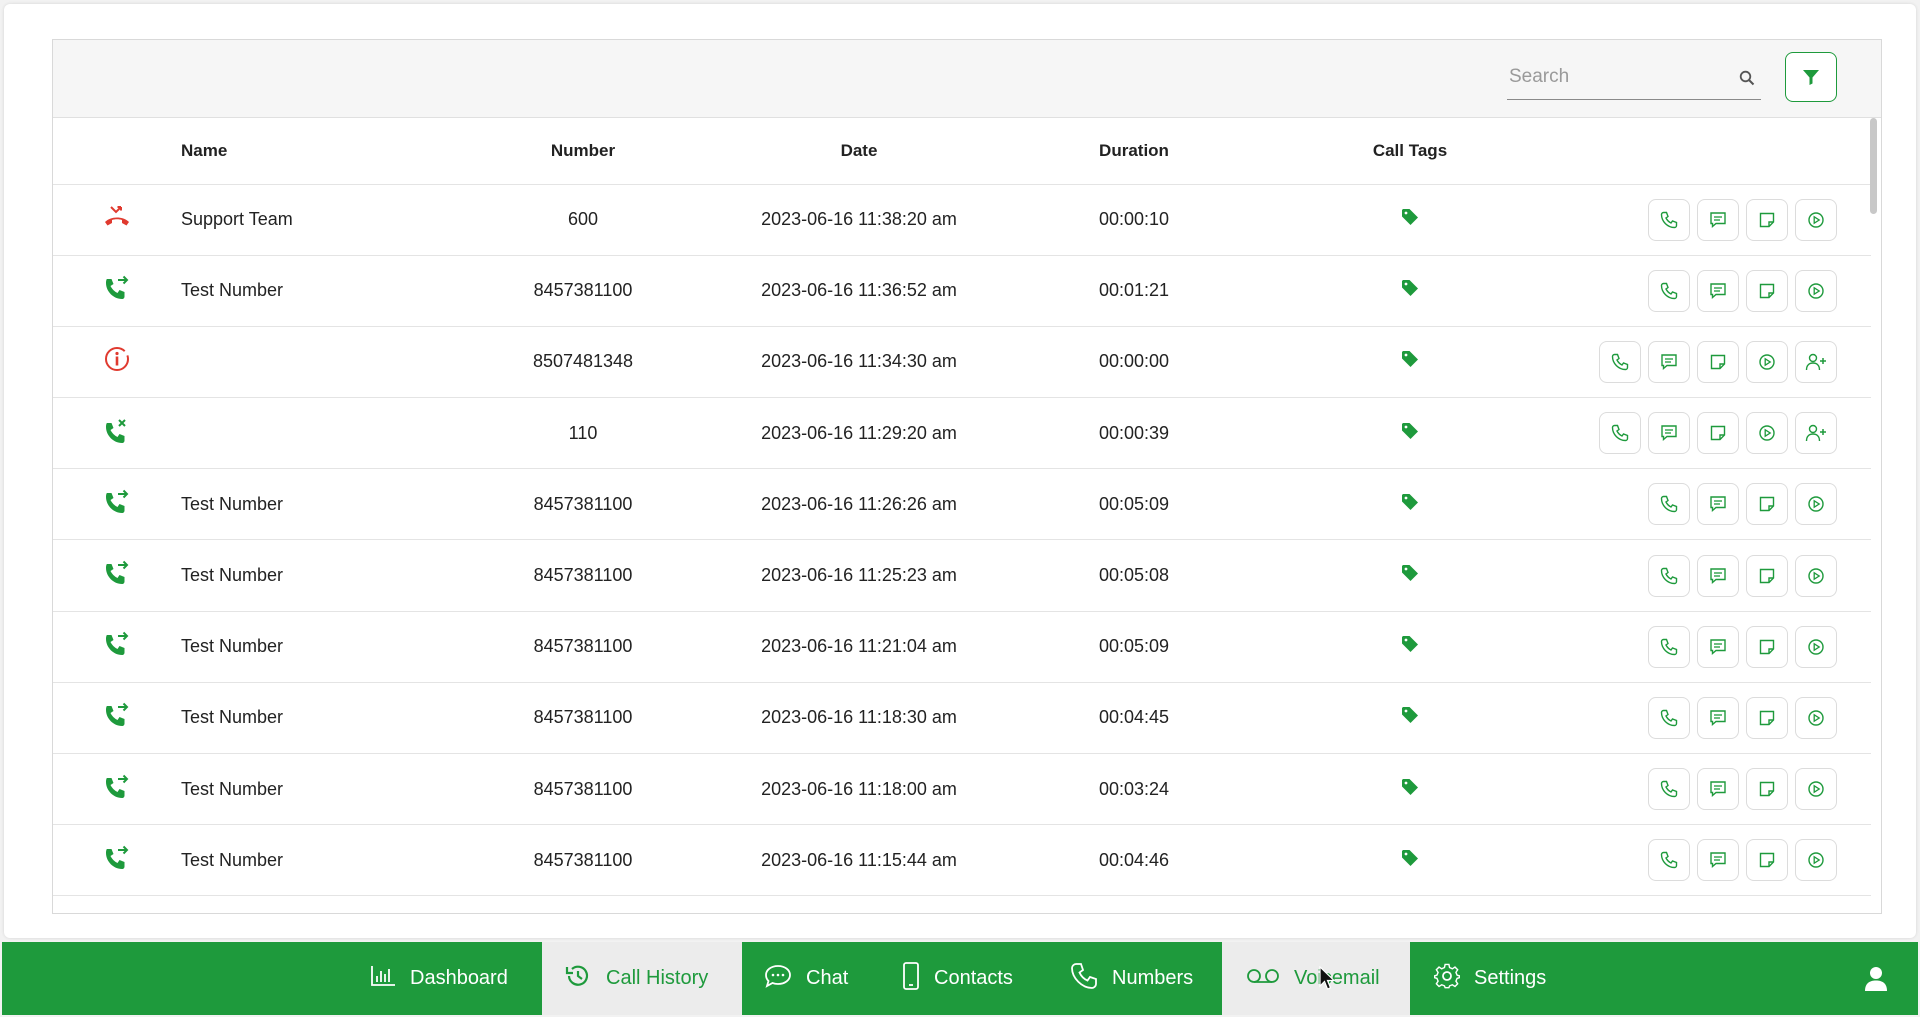 This screenshot has height=1017, width=1920. I want to click on profile-button, so click(1876, 981).